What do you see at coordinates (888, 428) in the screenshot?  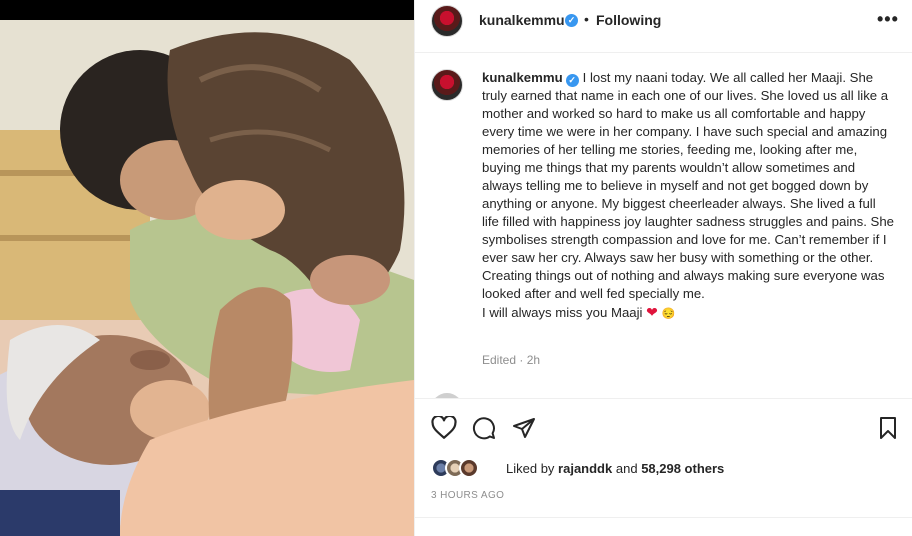 I see `bookmark-icon` at bounding box center [888, 428].